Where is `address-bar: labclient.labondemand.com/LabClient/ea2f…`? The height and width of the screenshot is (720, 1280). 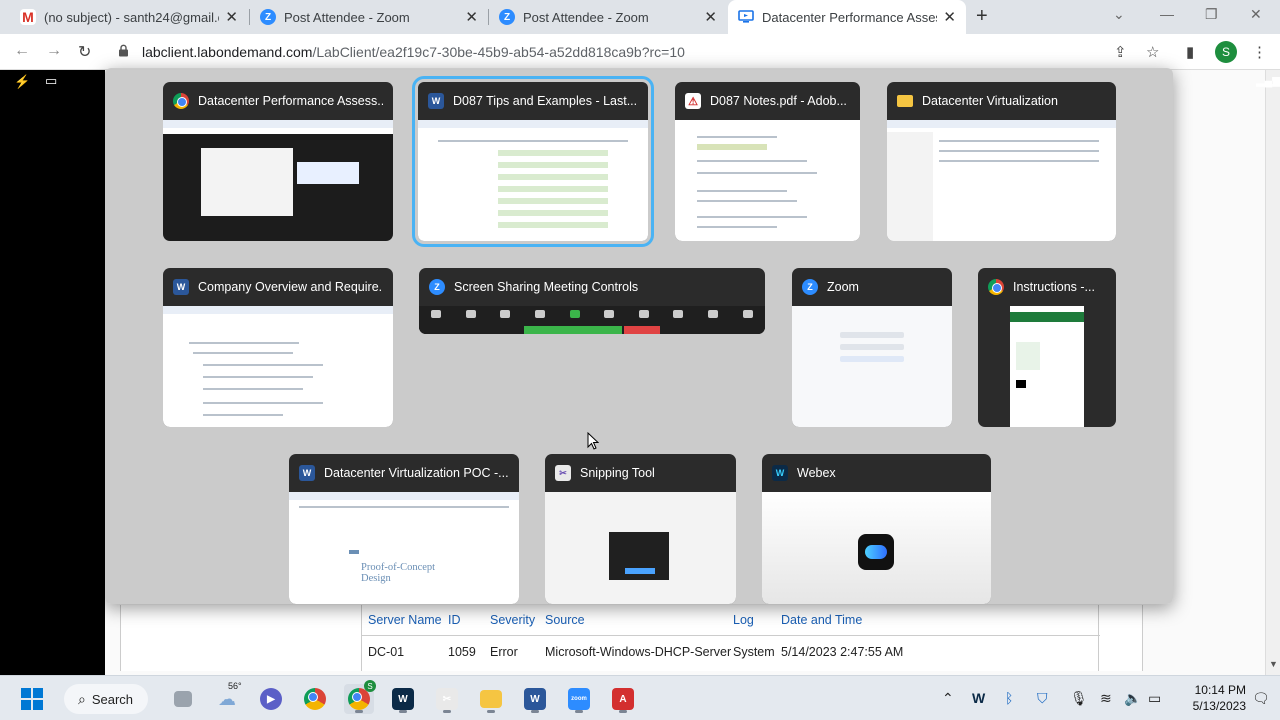
address-bar: labclient.labondemand.com/LabClient/ea2f… is located at coordinates (645, 52).